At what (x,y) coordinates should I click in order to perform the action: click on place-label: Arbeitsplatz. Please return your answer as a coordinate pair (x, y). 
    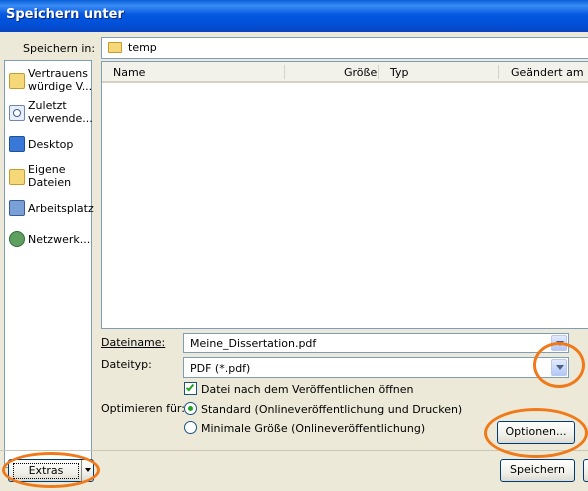
    Looking at the image, I should click on (61, 208).